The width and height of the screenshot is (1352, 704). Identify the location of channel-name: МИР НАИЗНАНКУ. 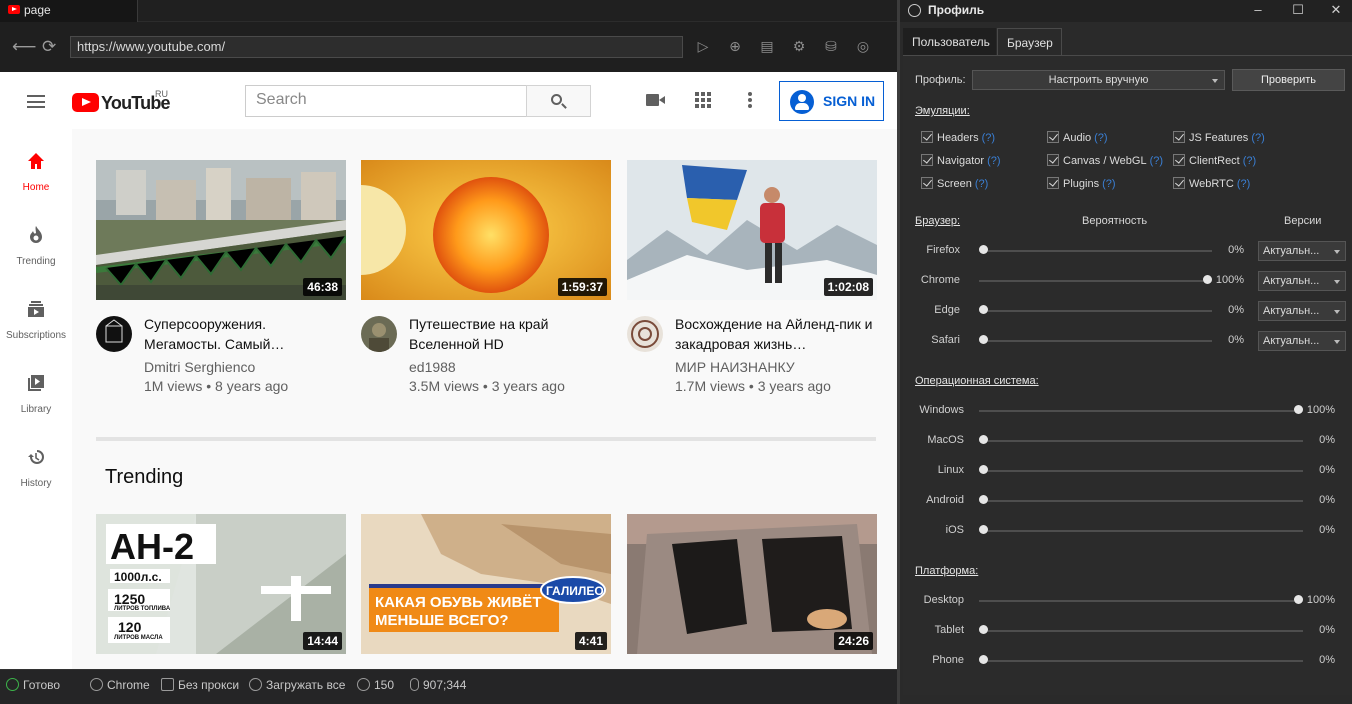
(735, 367).